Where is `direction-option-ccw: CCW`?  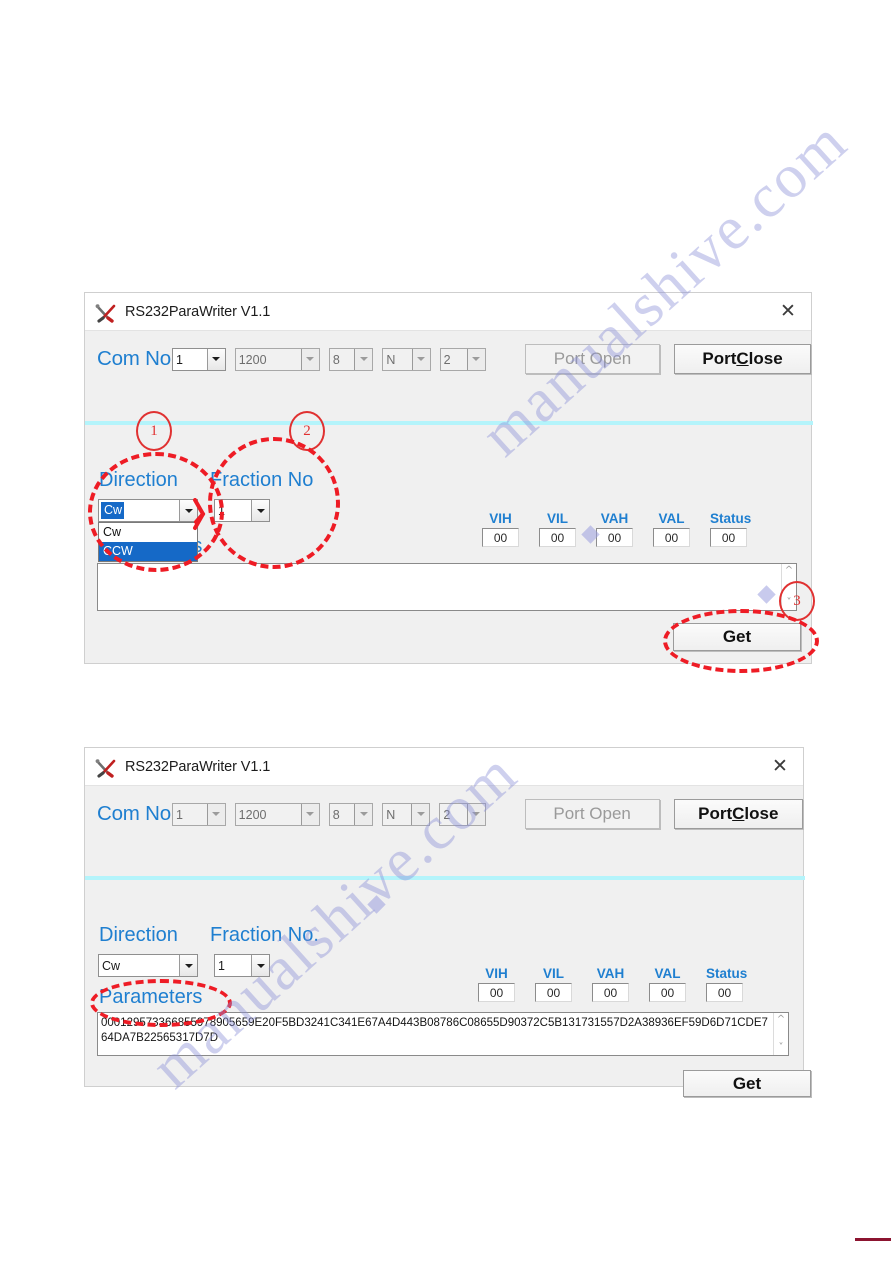 direction-option-ccw: CCW is located at coordinates (148, 551).